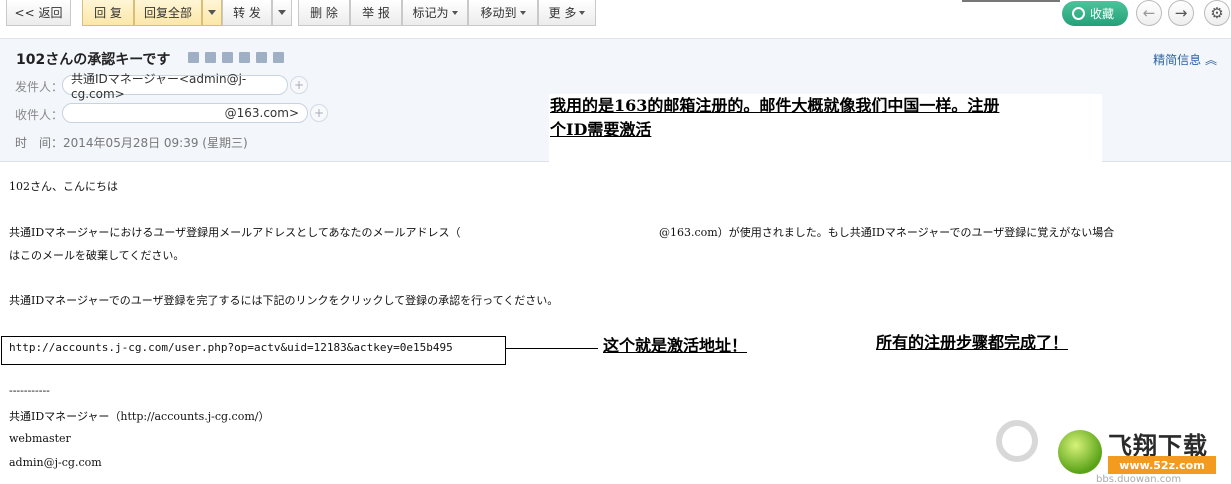 The image size is (1231, 484). What do you see at coordinates (972, 342) in the screenshot?
I see `annotation-done: 所有的注册步骤都完成了！` at bounding box center [972, 342].